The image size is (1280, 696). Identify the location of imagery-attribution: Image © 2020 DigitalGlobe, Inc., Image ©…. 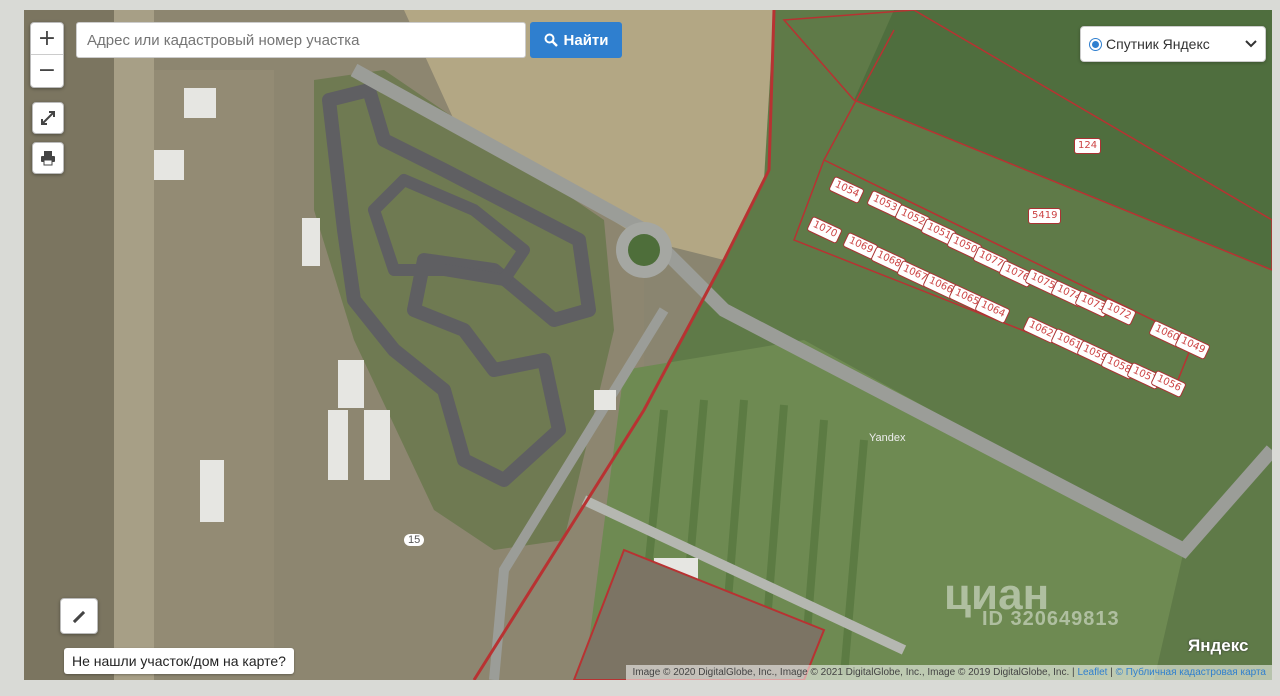
(851, 672).